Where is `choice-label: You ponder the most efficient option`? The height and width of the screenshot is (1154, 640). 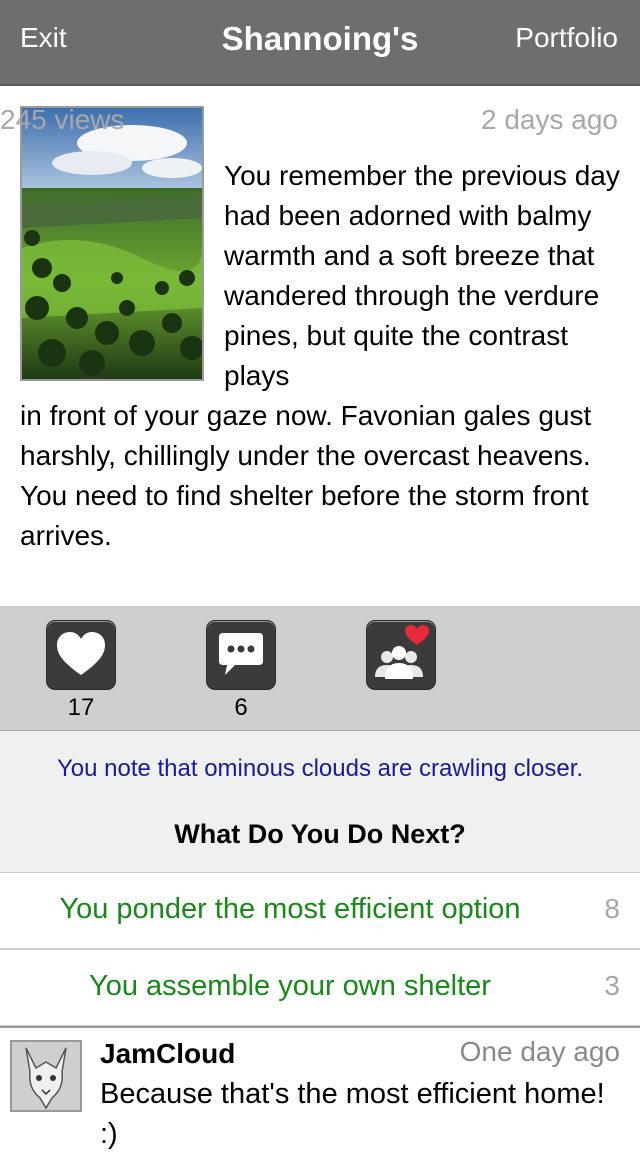
choice-label: You ponder the most efficient option is located at coordinates (290, 909).